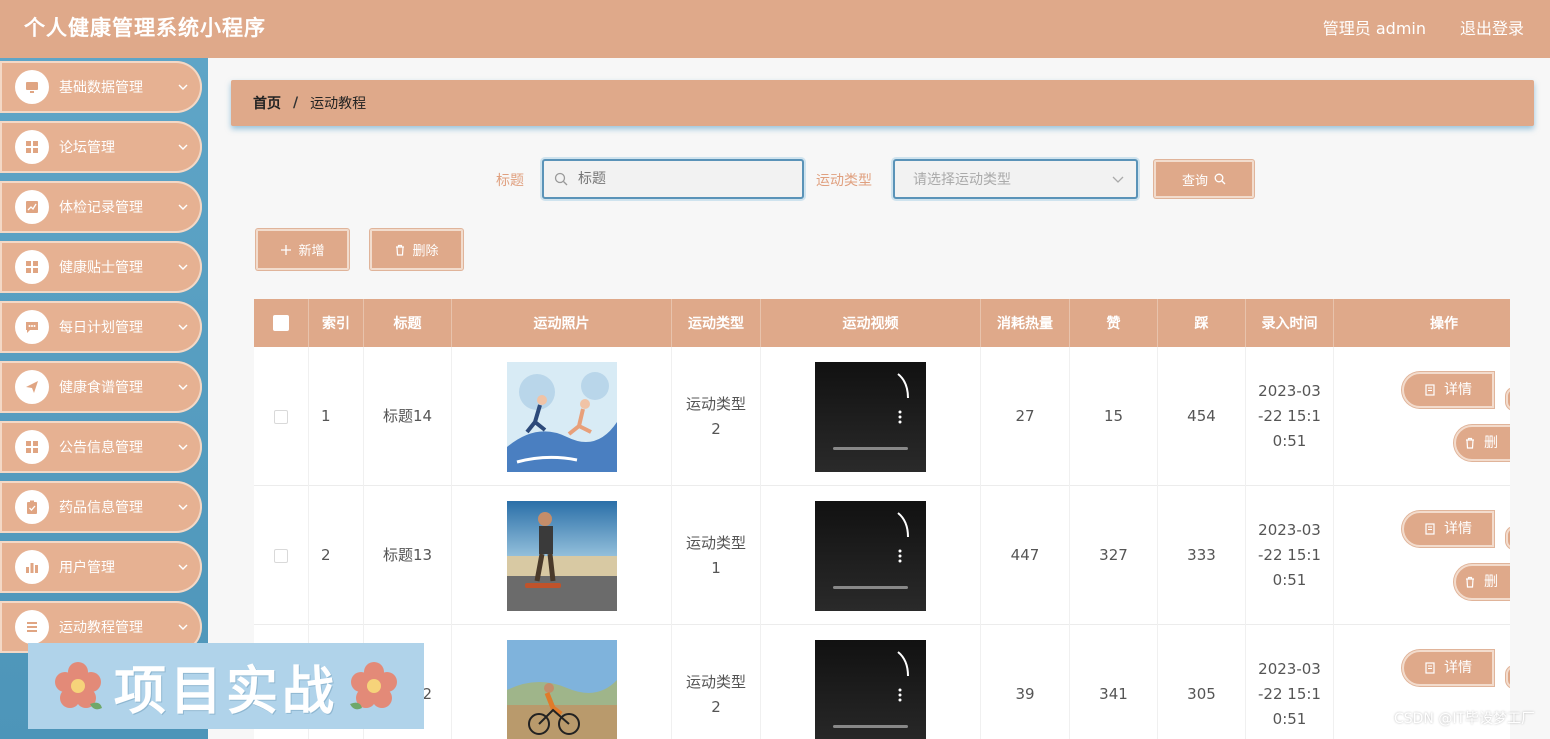 The width and height of the screenshot is (1550, 739). I want to click on document-icon, so click(1430, 529).